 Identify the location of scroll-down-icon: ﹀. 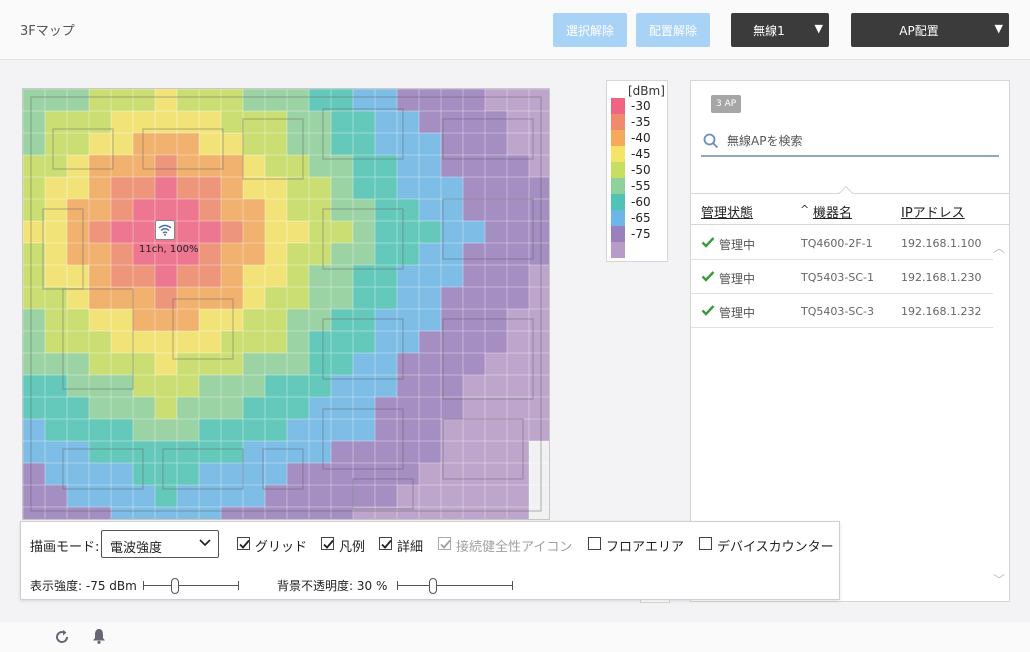
(999, 579).